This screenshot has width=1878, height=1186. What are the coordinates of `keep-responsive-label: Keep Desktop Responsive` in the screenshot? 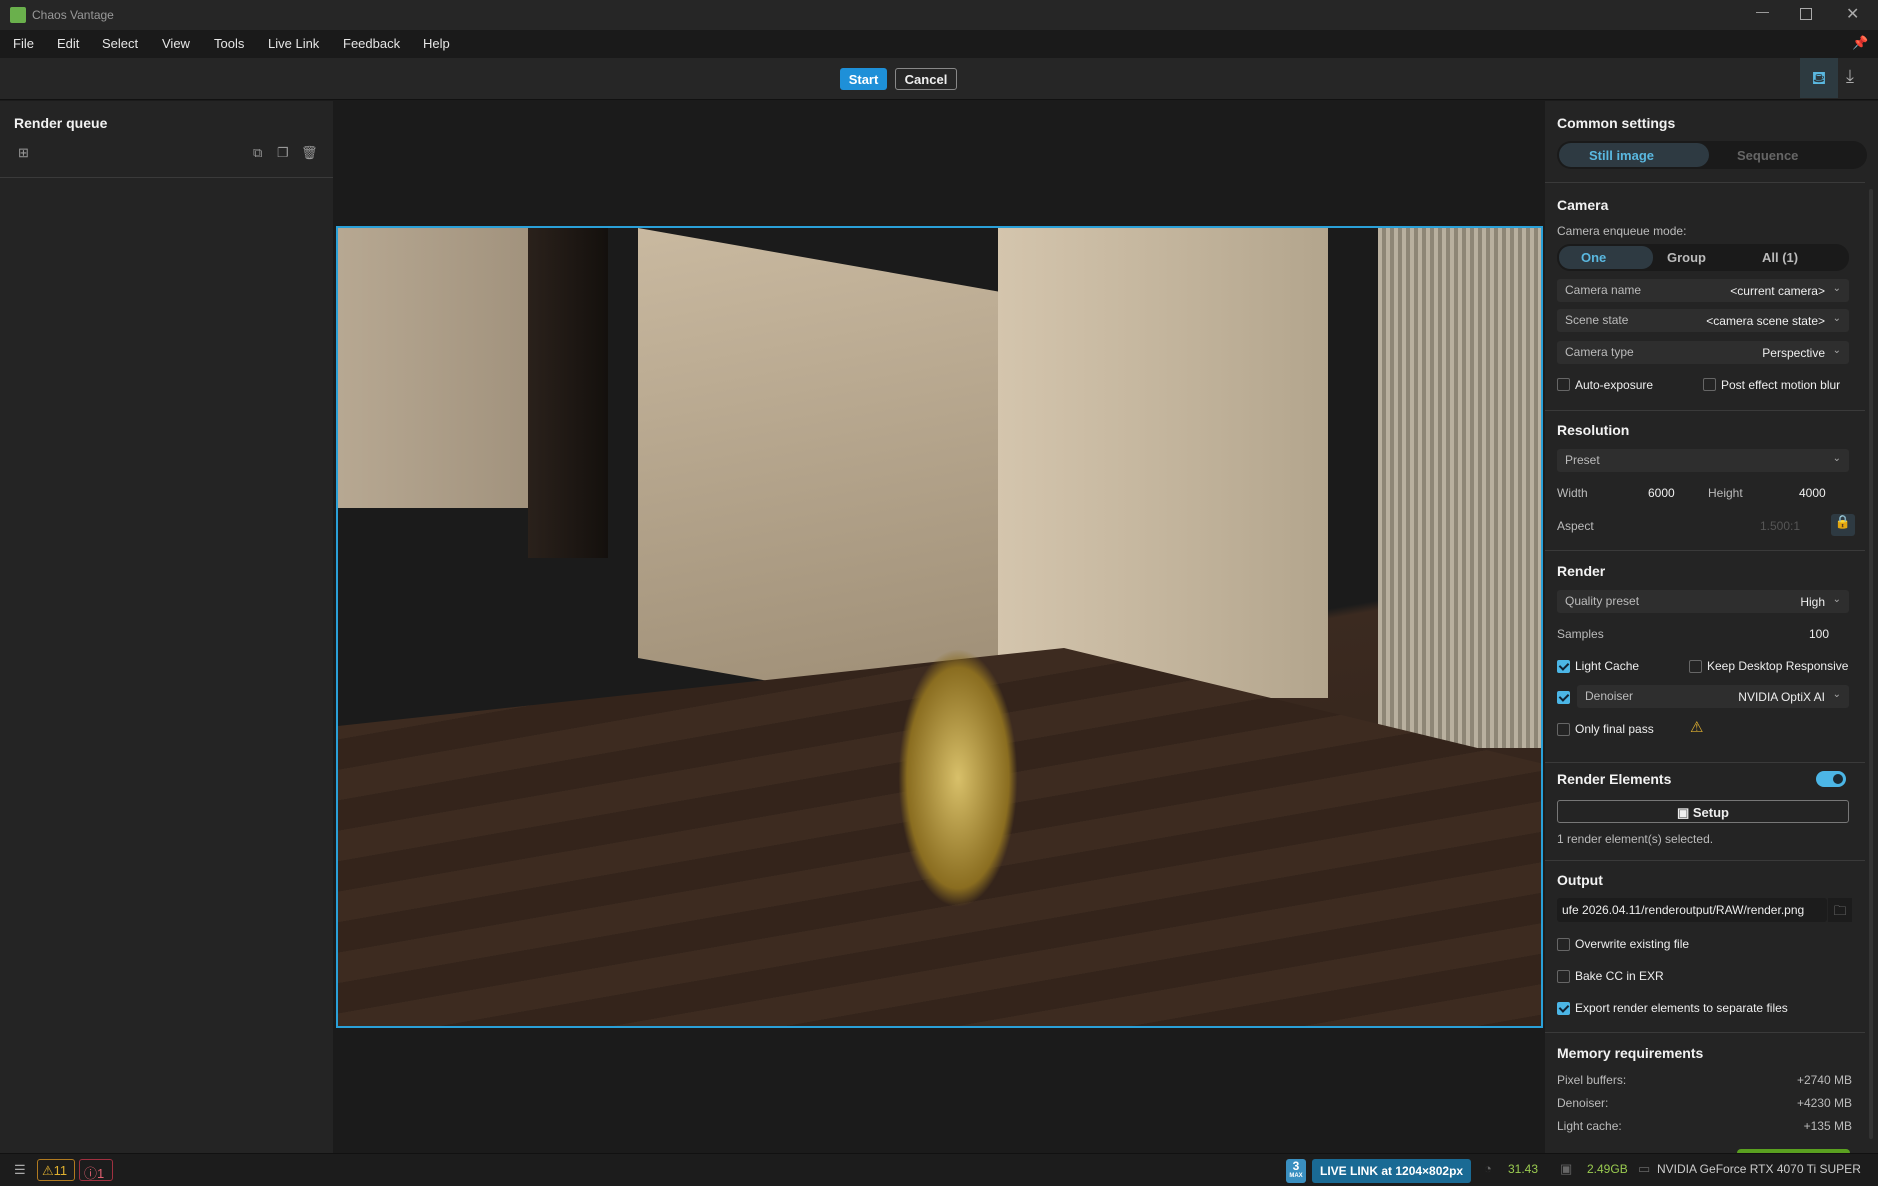 It's located at (1778, 666).